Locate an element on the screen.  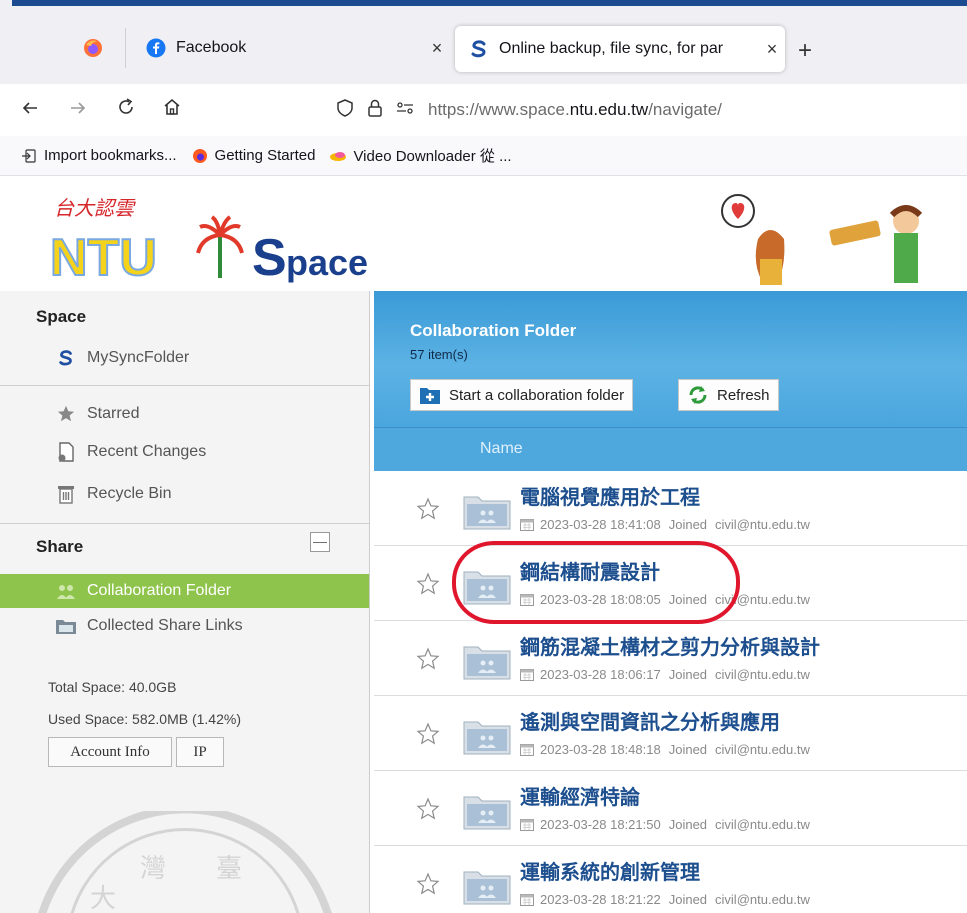
folder-name: 鋼結構耐震設計 is located at coordinates (590, 570).